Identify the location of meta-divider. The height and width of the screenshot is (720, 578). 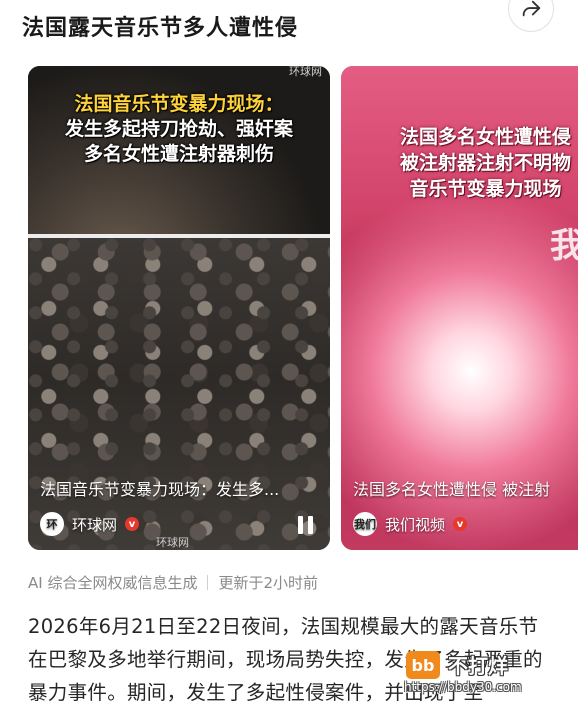
(208, 582).